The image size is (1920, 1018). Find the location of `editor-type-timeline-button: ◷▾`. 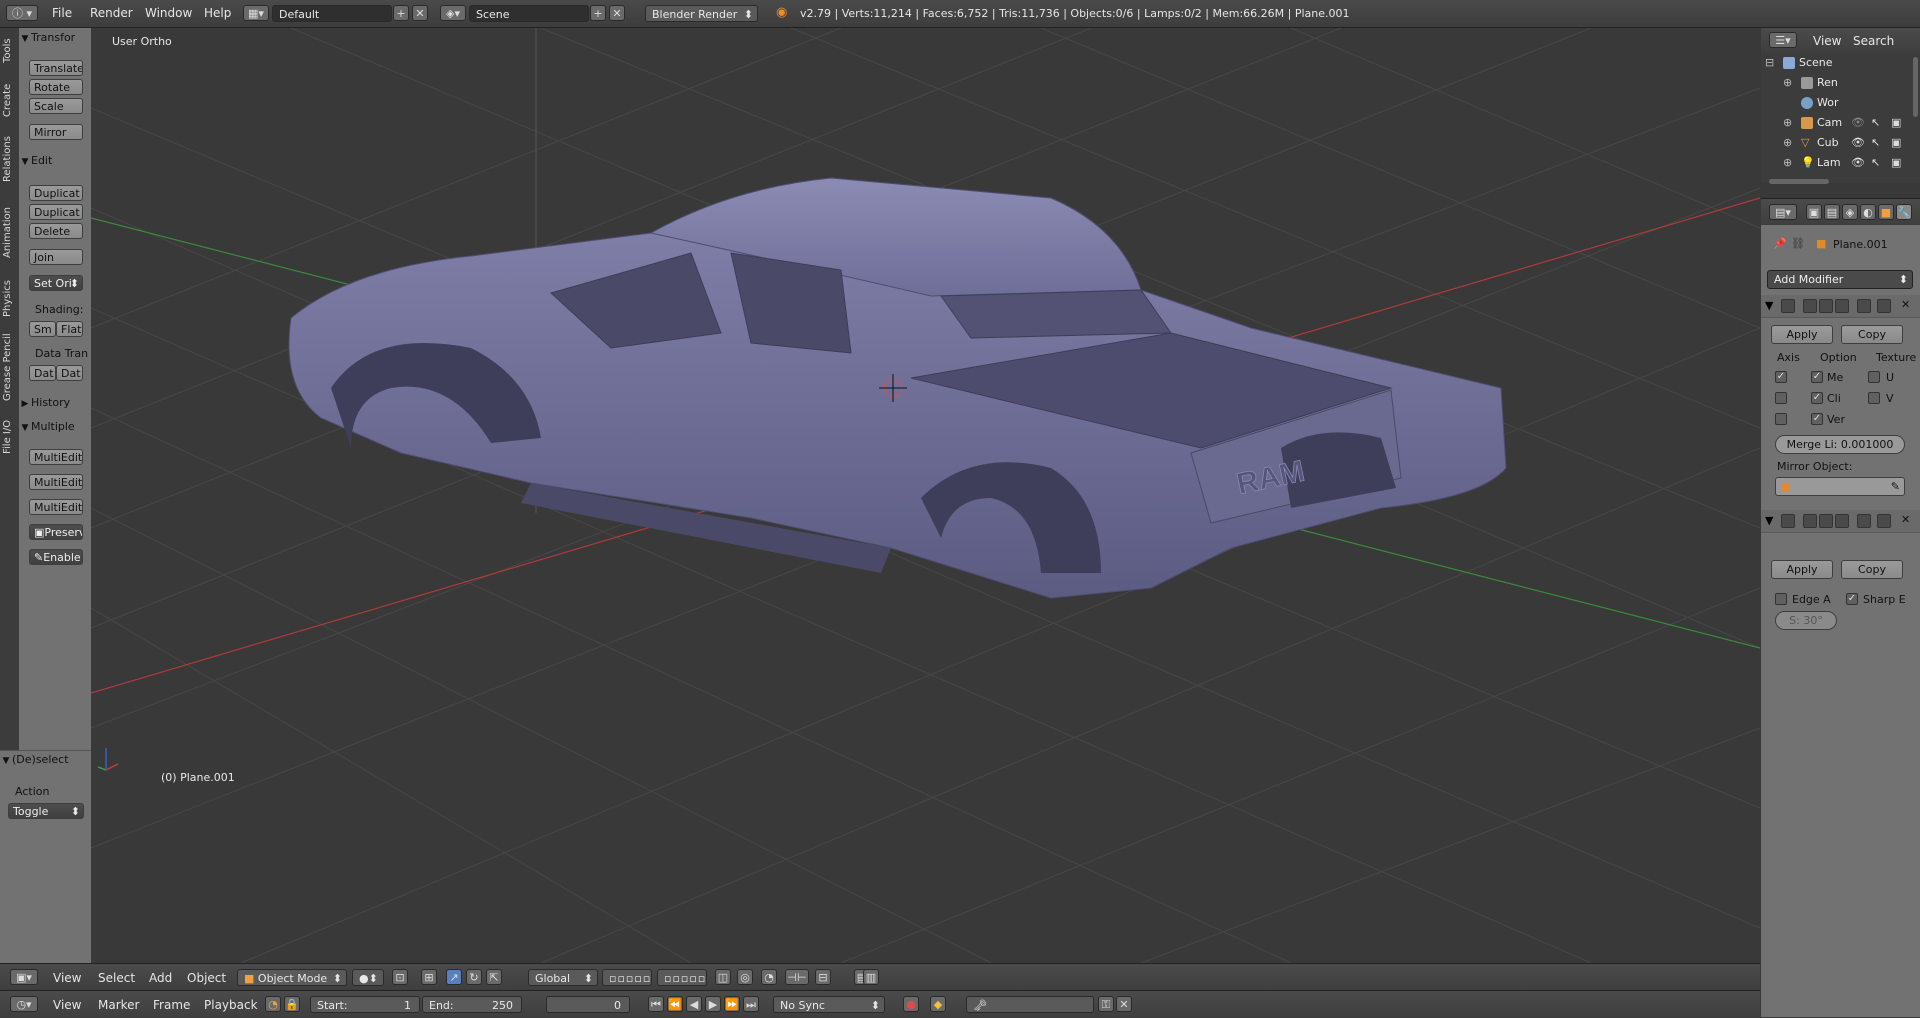

editor-type-timeline-button: ◷▾ is located at coordinates (24, 1004).